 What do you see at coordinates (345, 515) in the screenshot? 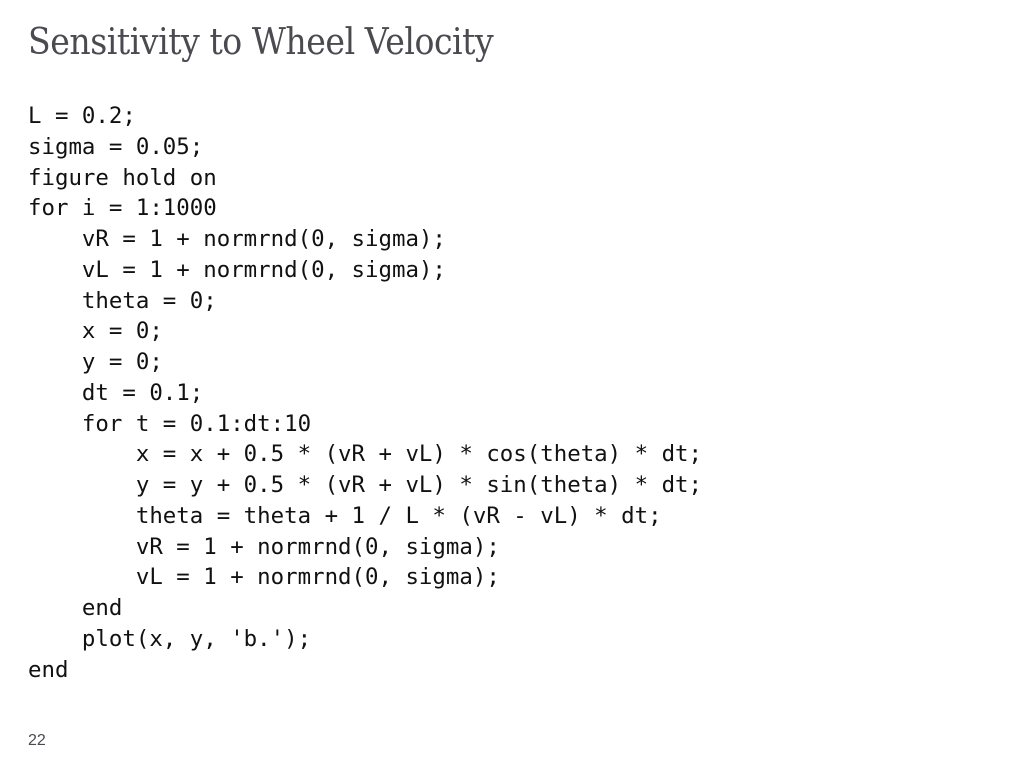
I see `code-line: theta = theta + 1 / L * (vR - vL) * dt;` at bounding box center [345, 515].